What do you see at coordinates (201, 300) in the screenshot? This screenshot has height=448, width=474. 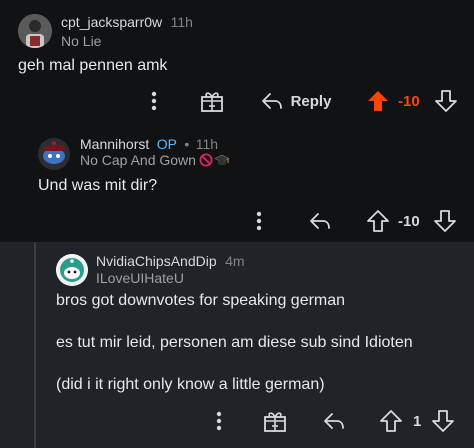 I see `comment-body-line: bros got downvotes for speaking german` at bounding box center [201, 300].